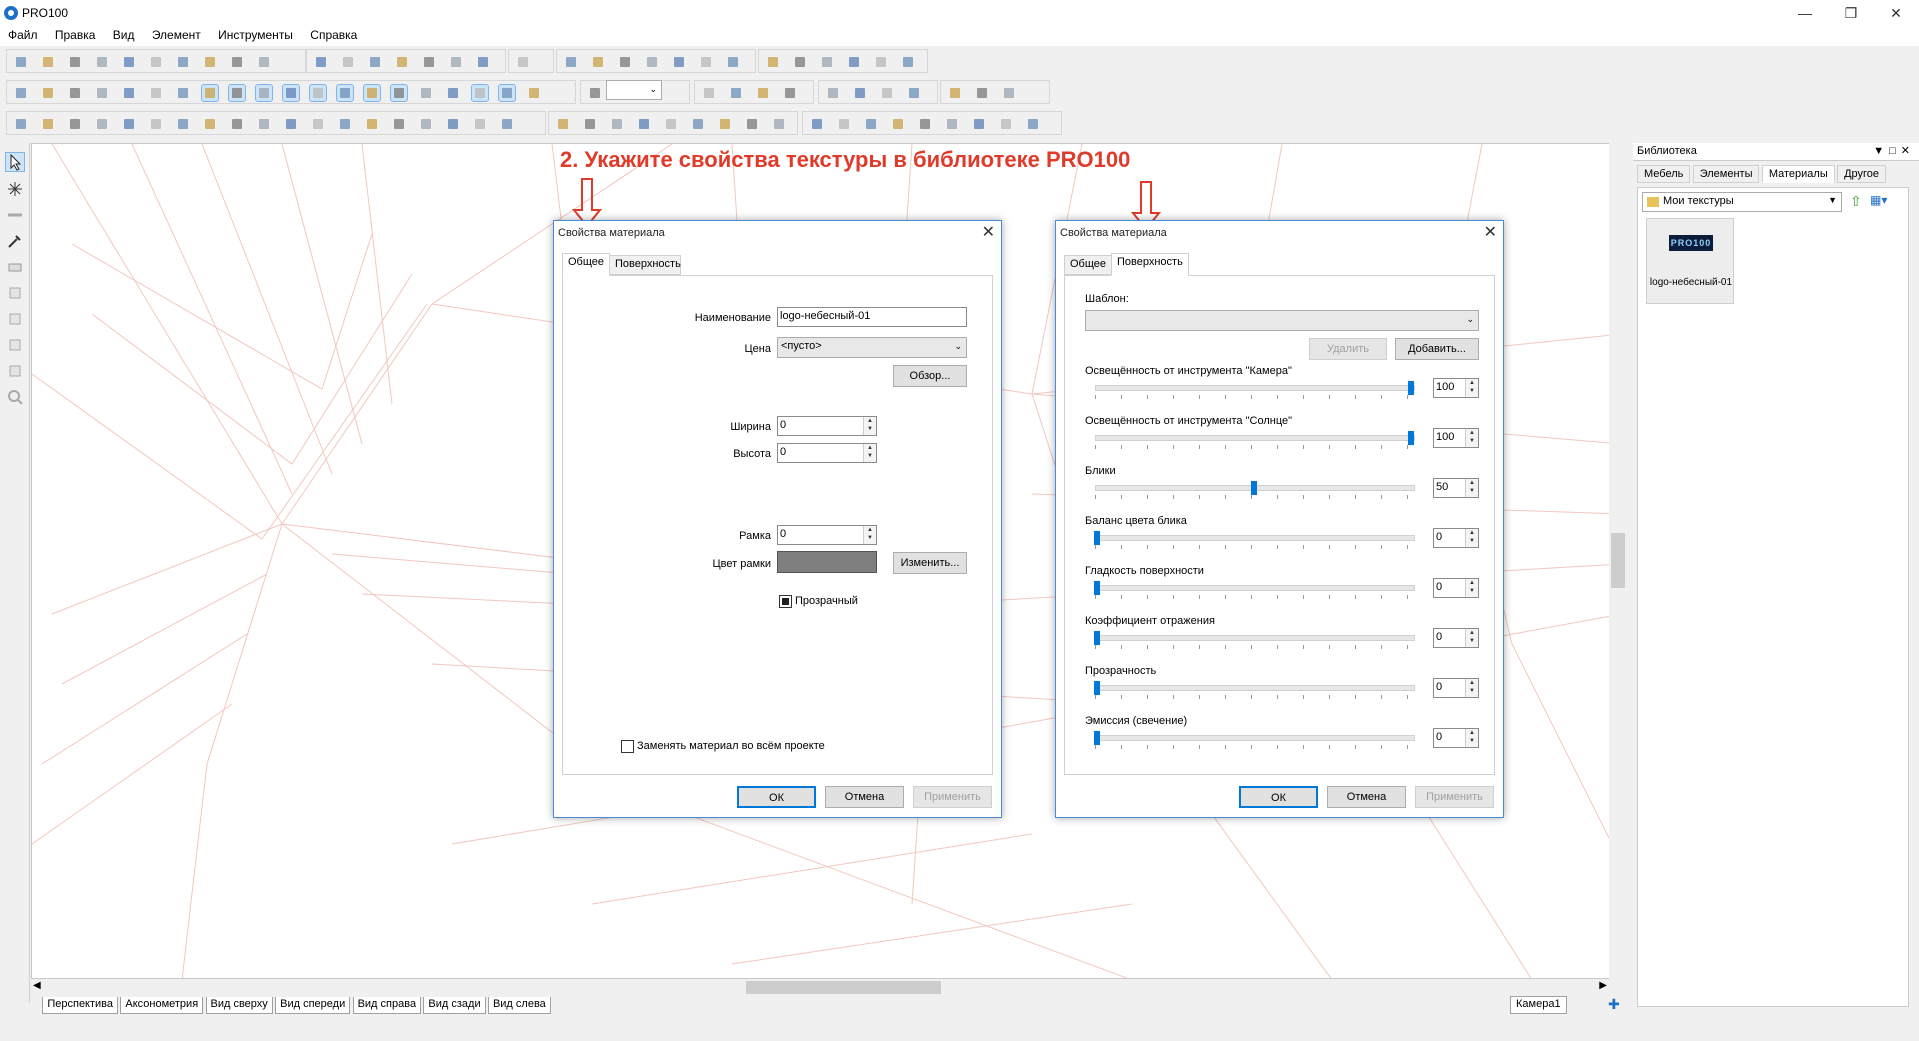 The height and width of the screenshot is (1041, 1919). What do you see at coordinates (239, 1005) in the screenshot?
I see `tab-top-view: Вид сверху` at bounding box center [239, 1005].